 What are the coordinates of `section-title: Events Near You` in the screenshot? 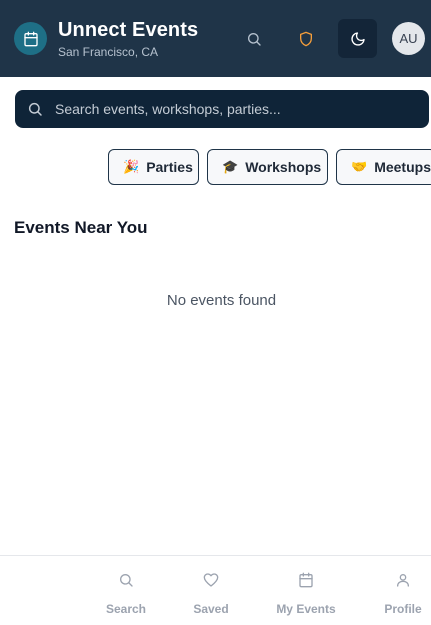 It's located at (81, 227).